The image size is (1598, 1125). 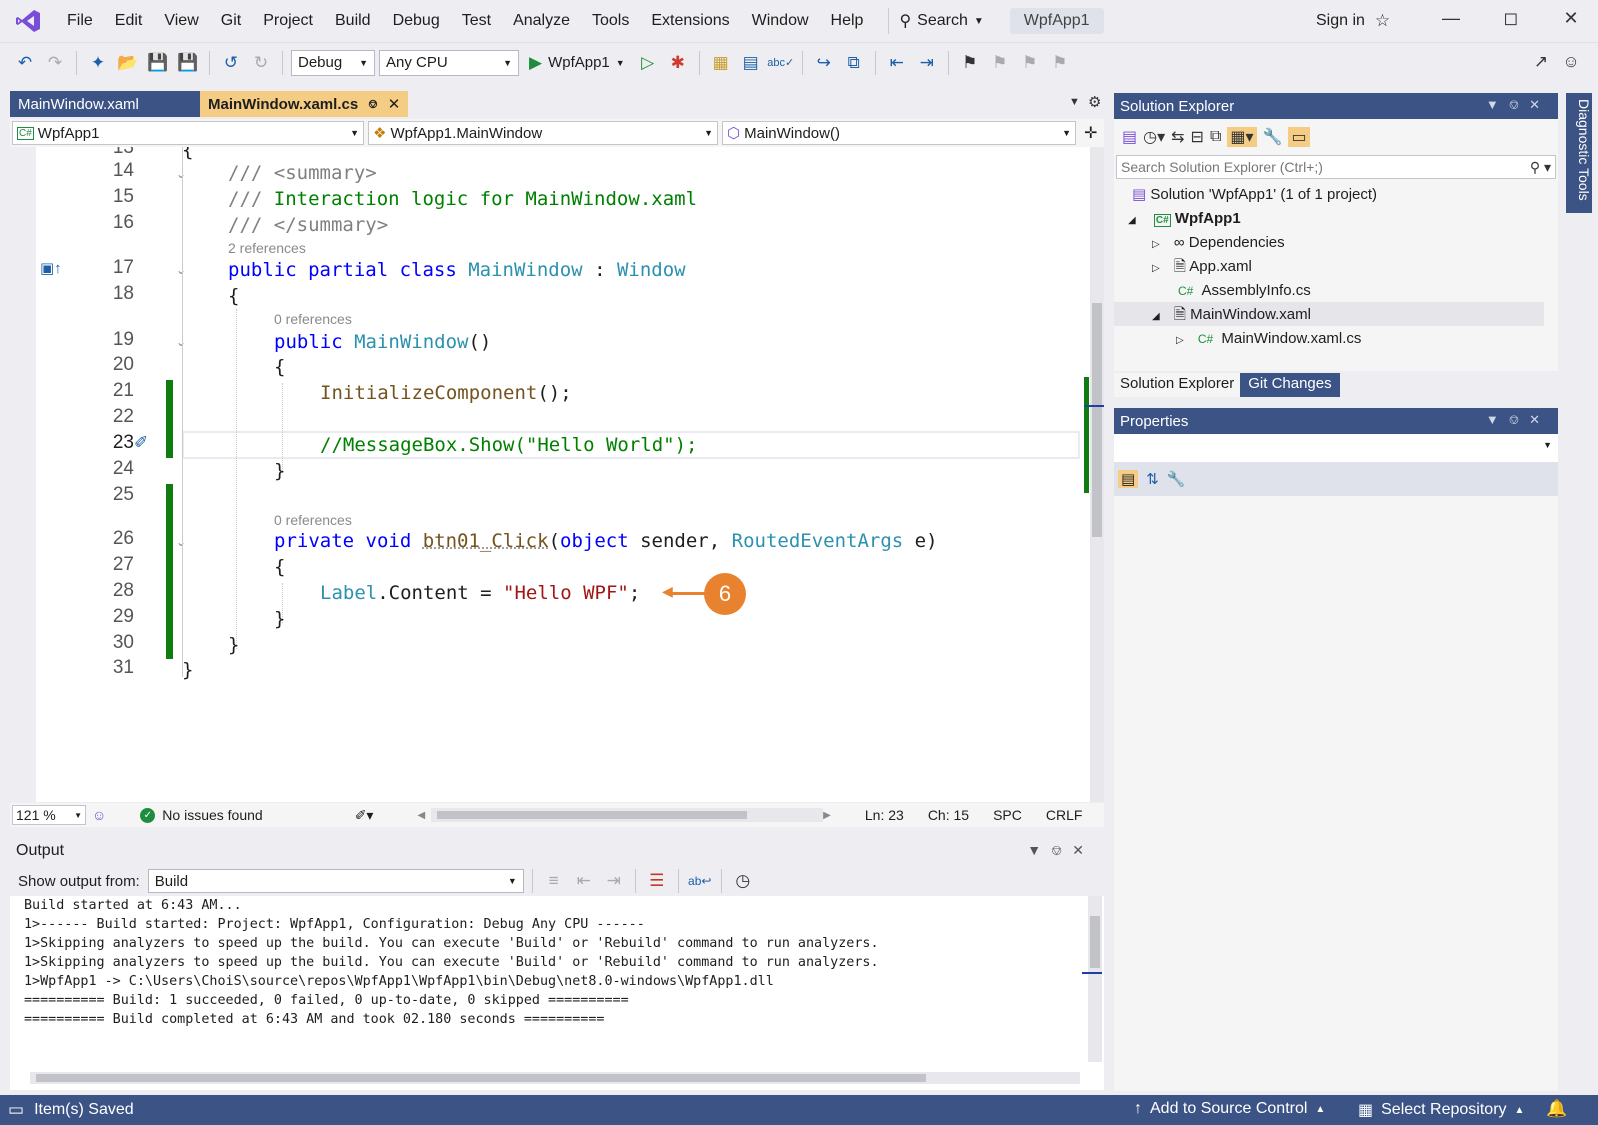 I want to click on editor-horizontal-scrollbar, so click(x=627, y=815).